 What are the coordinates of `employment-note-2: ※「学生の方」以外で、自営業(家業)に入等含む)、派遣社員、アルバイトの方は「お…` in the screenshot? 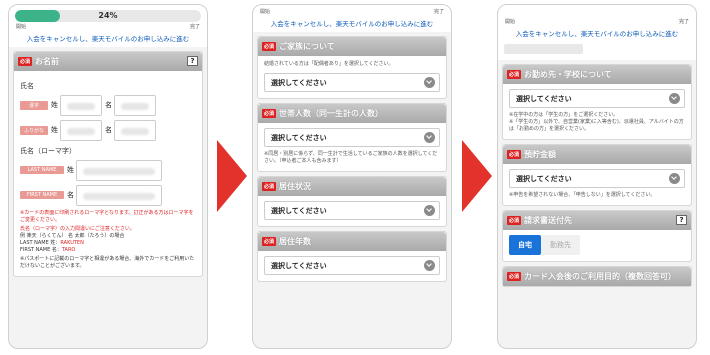 It's located at (596, 125).